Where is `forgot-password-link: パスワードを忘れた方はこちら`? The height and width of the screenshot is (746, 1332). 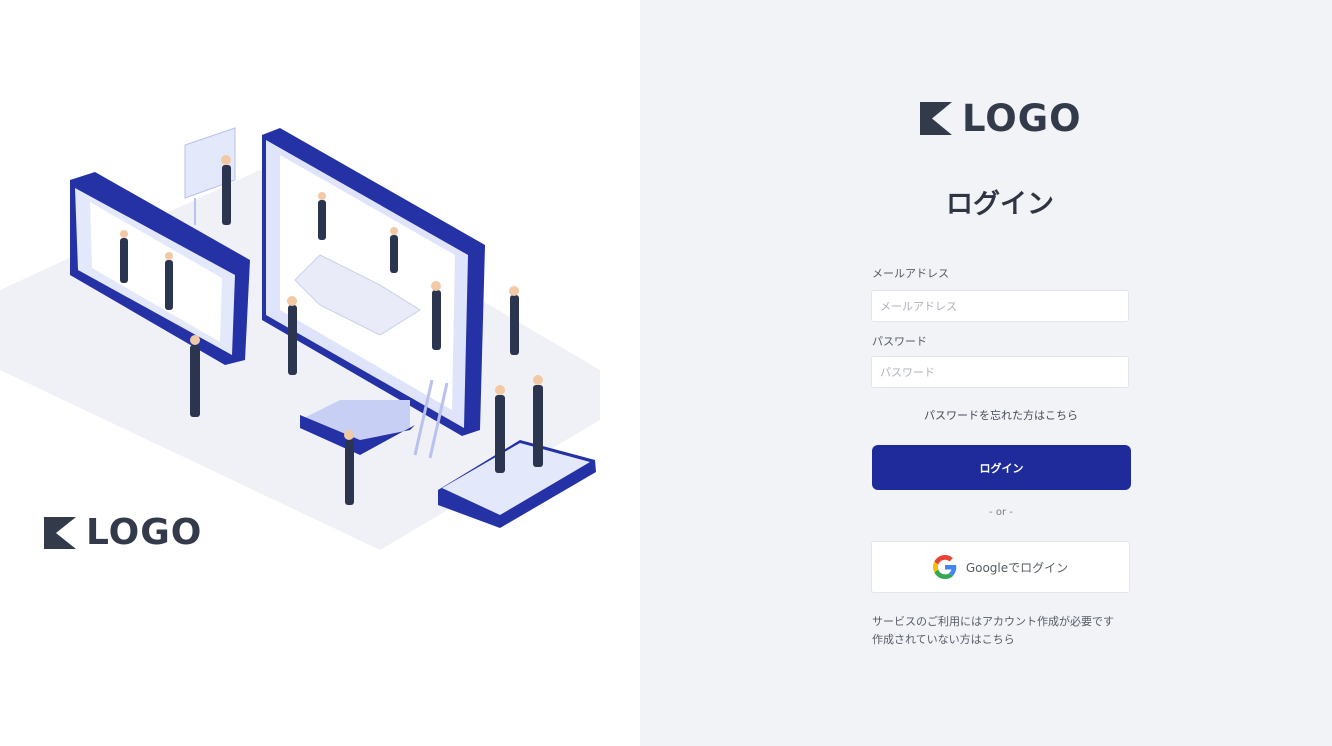 forgot-password-link: パスワードを忘れた方はこちら is located at coordinates (1001, 415).